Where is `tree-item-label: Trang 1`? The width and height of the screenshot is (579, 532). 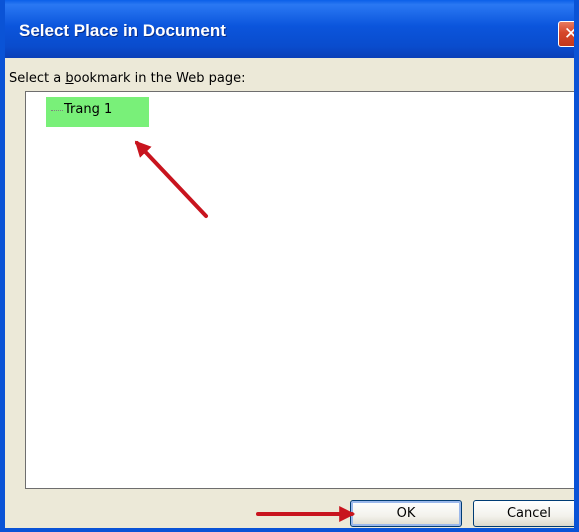 tree-item-label: Trang 1 is located at coordinates (88, 109).